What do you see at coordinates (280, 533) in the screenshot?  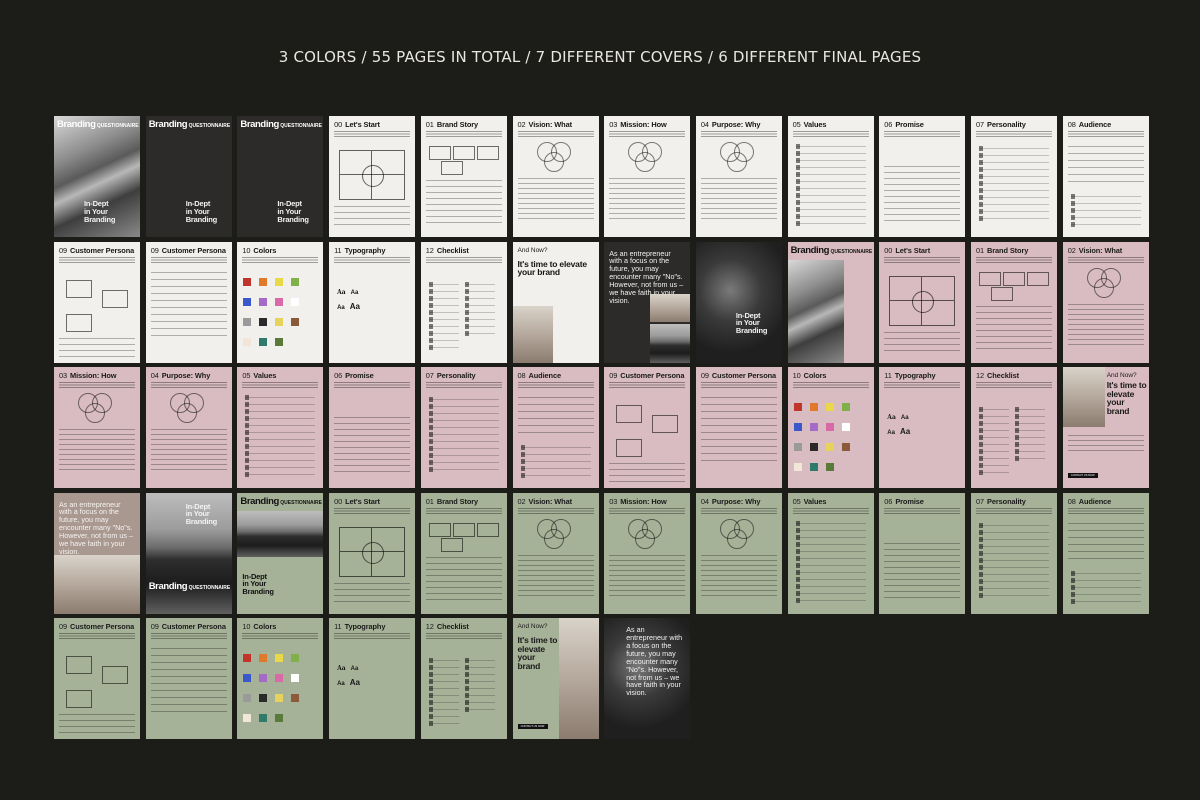 I see `cover-photo` at bounding box center [280, 533].